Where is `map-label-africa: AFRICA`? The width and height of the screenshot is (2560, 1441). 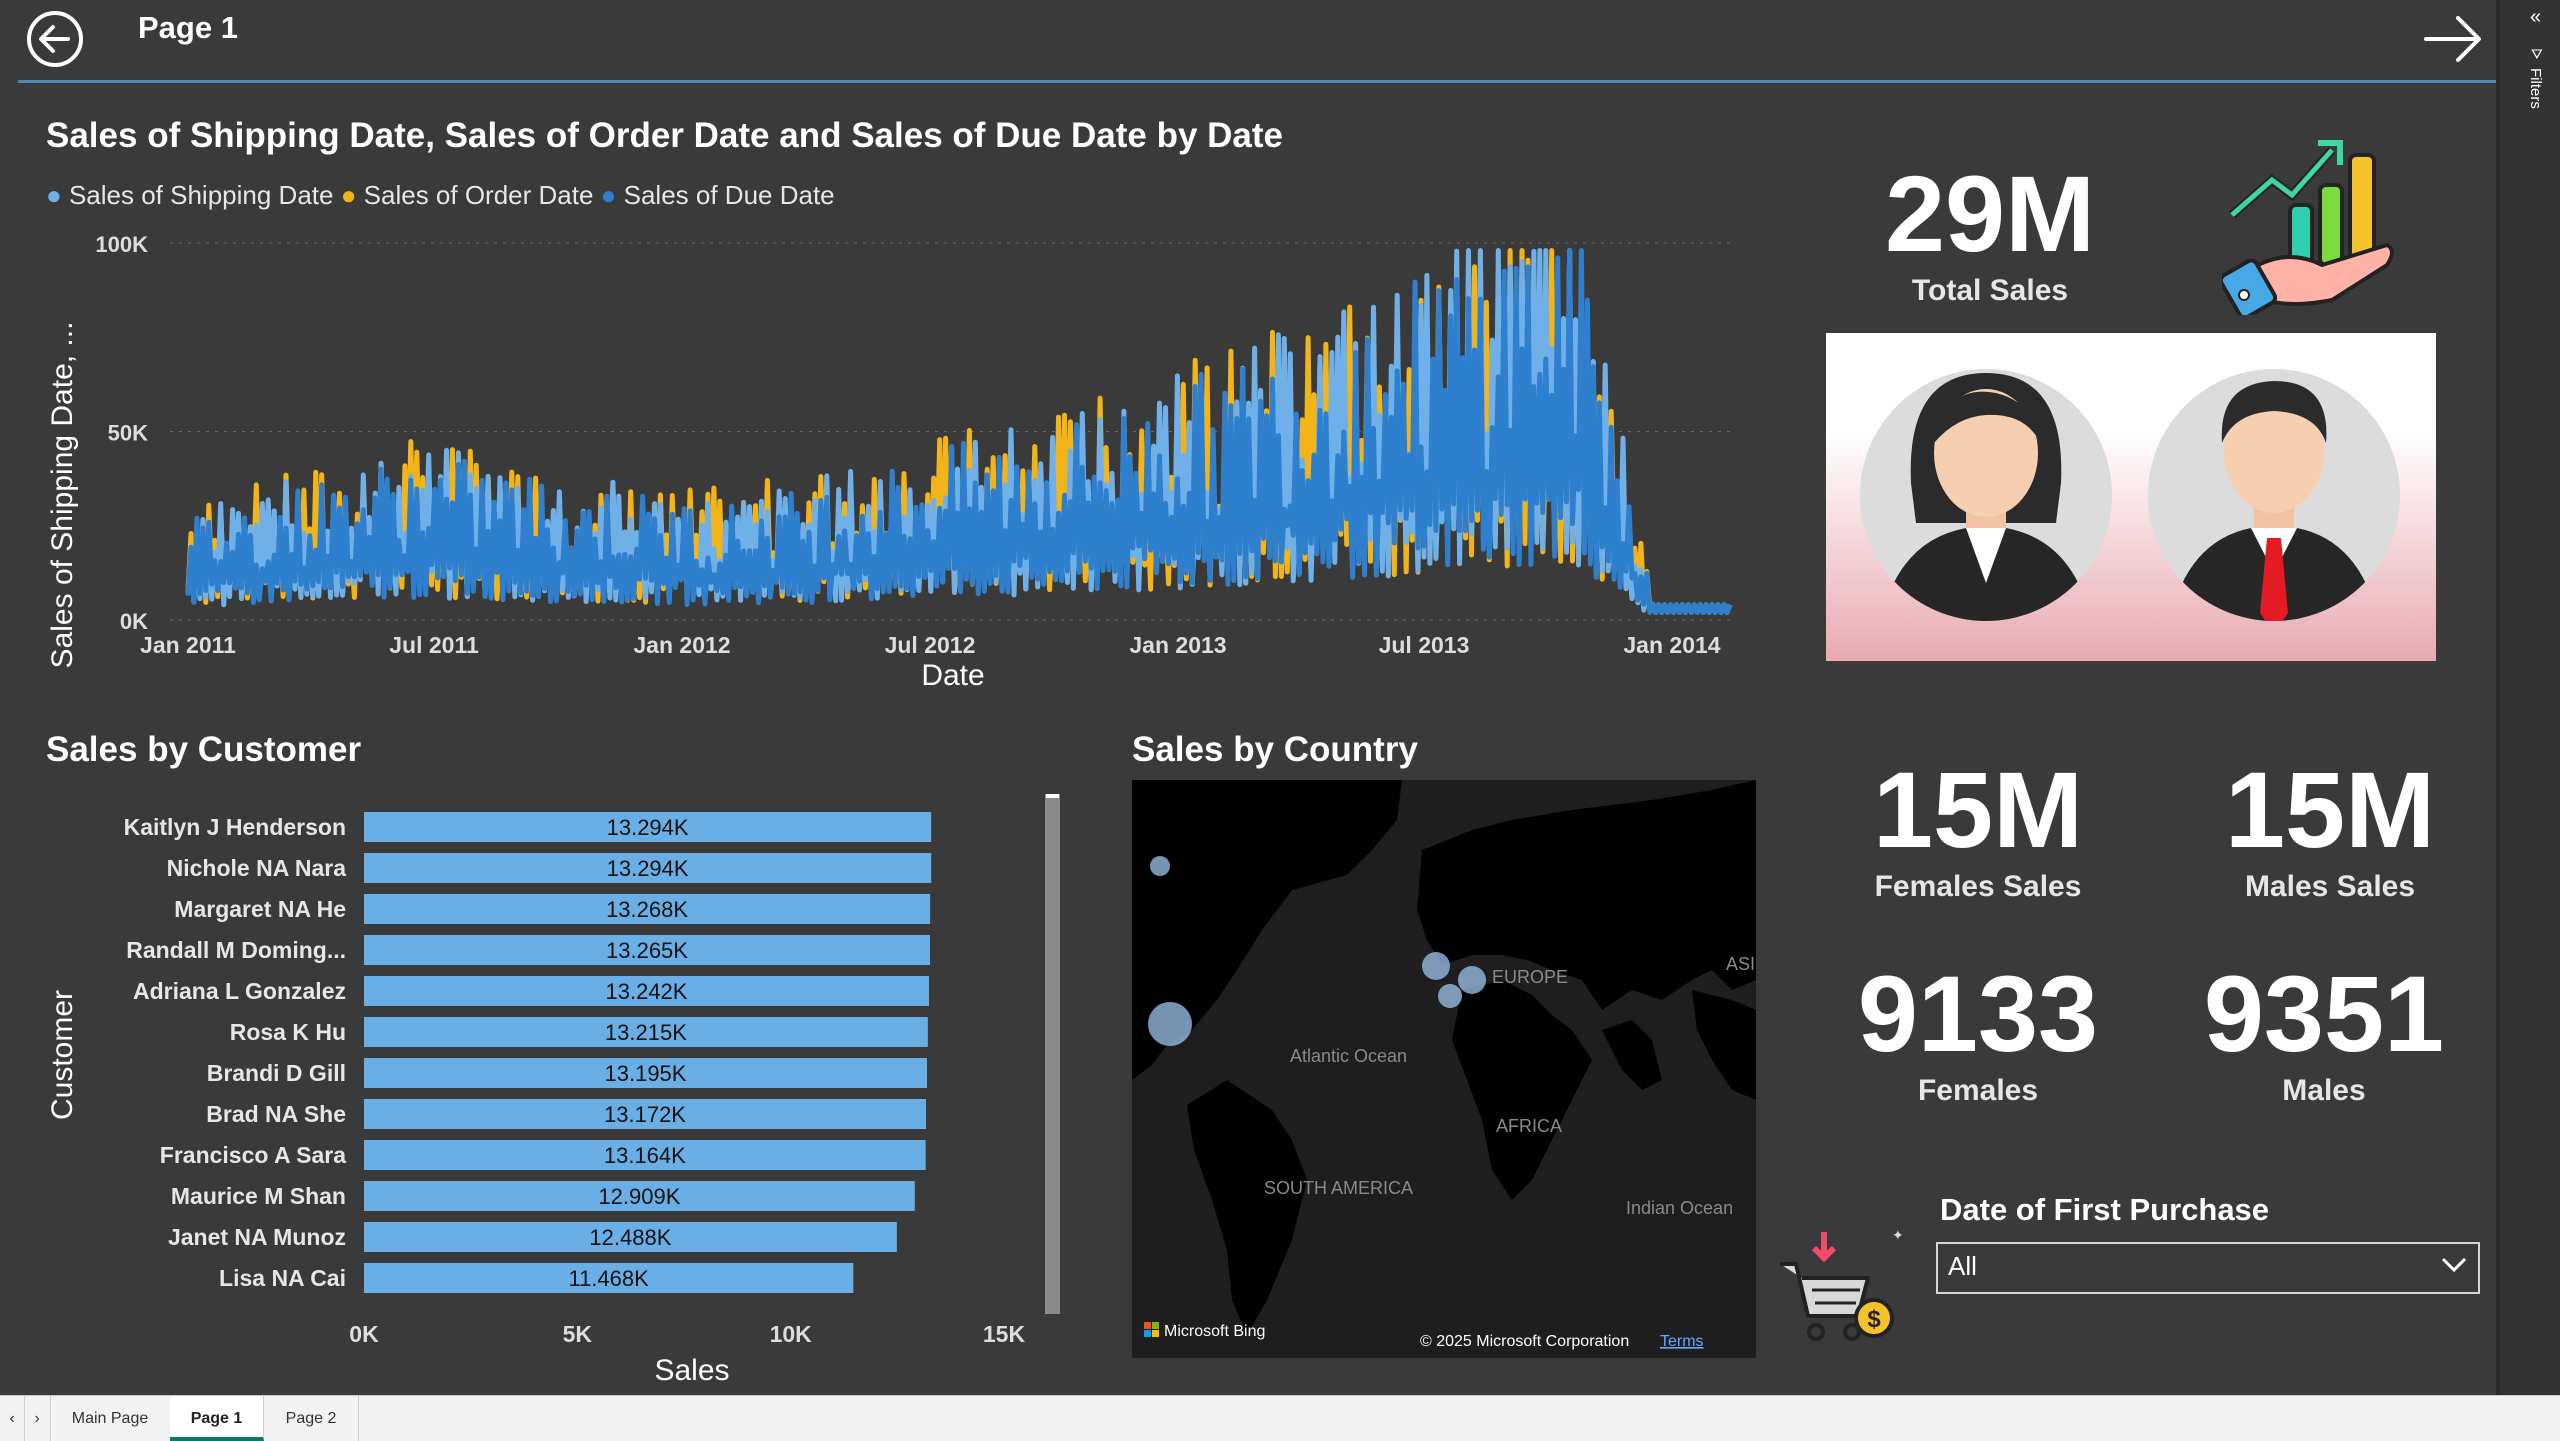
map-label-africa: AFRICA is located at coordinates (1529, 1126).